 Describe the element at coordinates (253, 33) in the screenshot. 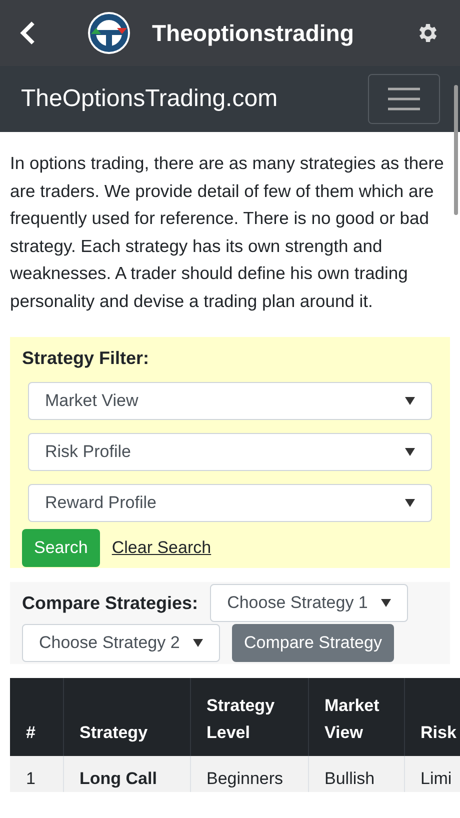

I see `app-title: Theoptionstrading` at that location.